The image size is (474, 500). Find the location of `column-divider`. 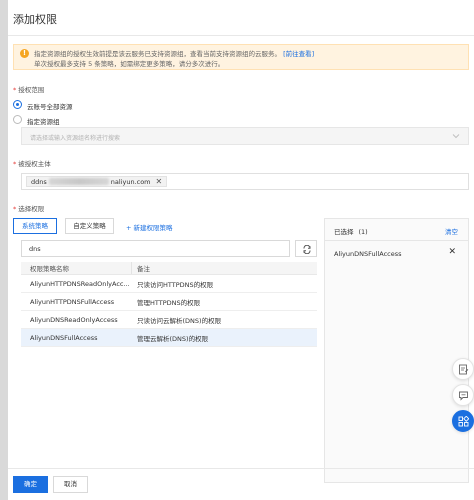

column-divider is located at coordinates (131, 268).